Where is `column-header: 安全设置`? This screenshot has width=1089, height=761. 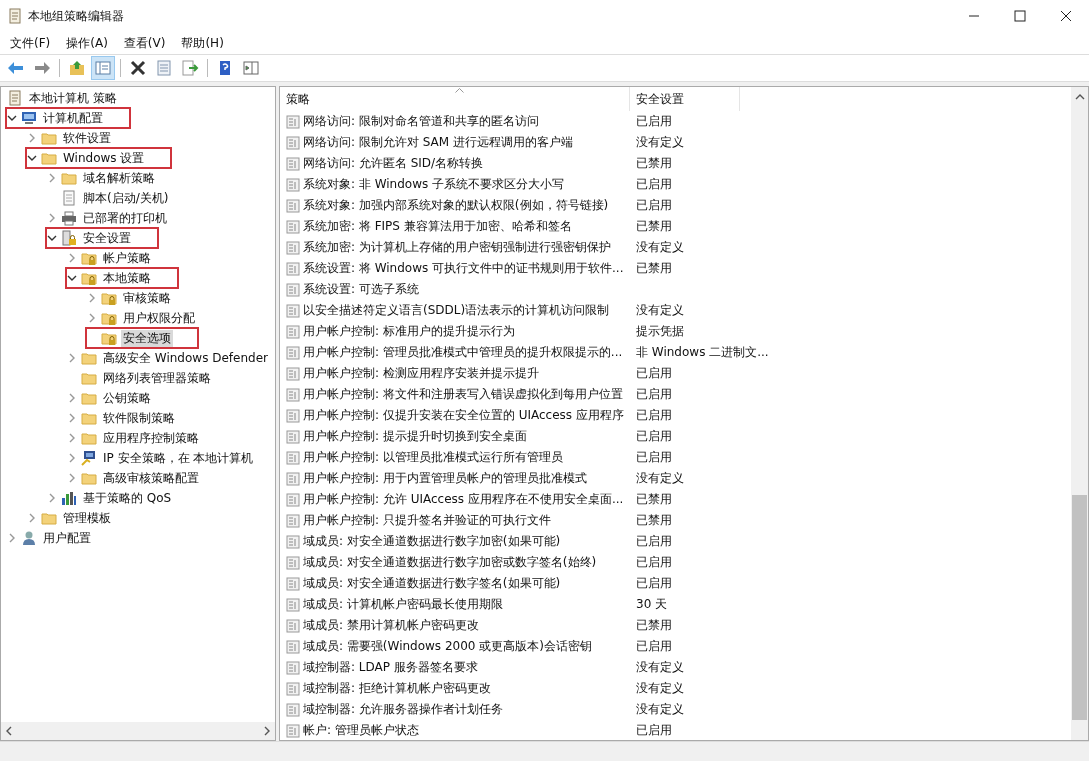 column-header: 安全设置 is located at coordinates (685, 99).